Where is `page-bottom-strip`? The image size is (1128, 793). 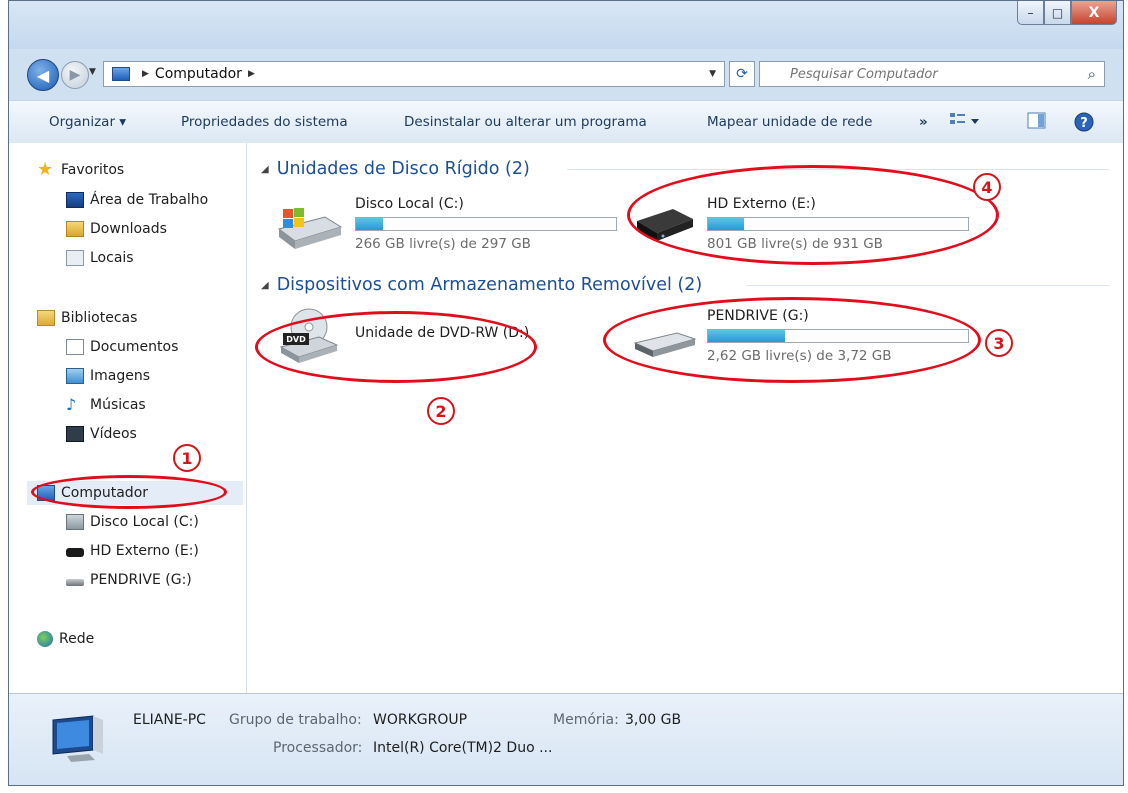
page-bottom-strip is located at coordinates (564, 789).